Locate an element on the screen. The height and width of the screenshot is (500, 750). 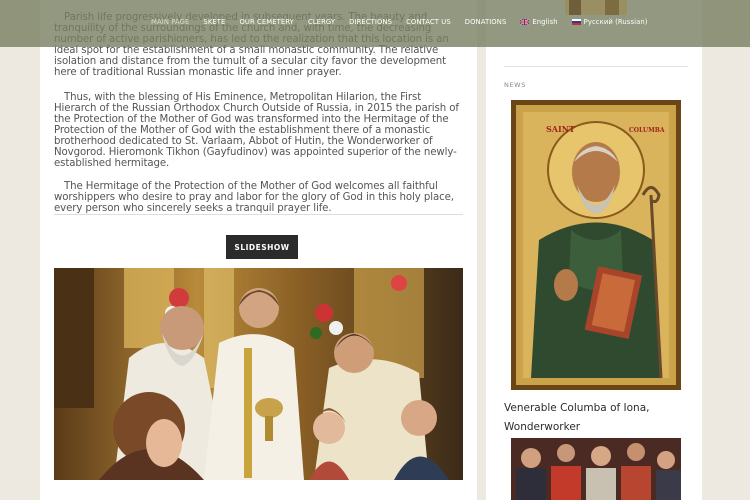
news-post-thumbnail-image is located at coordinates (596, 469).